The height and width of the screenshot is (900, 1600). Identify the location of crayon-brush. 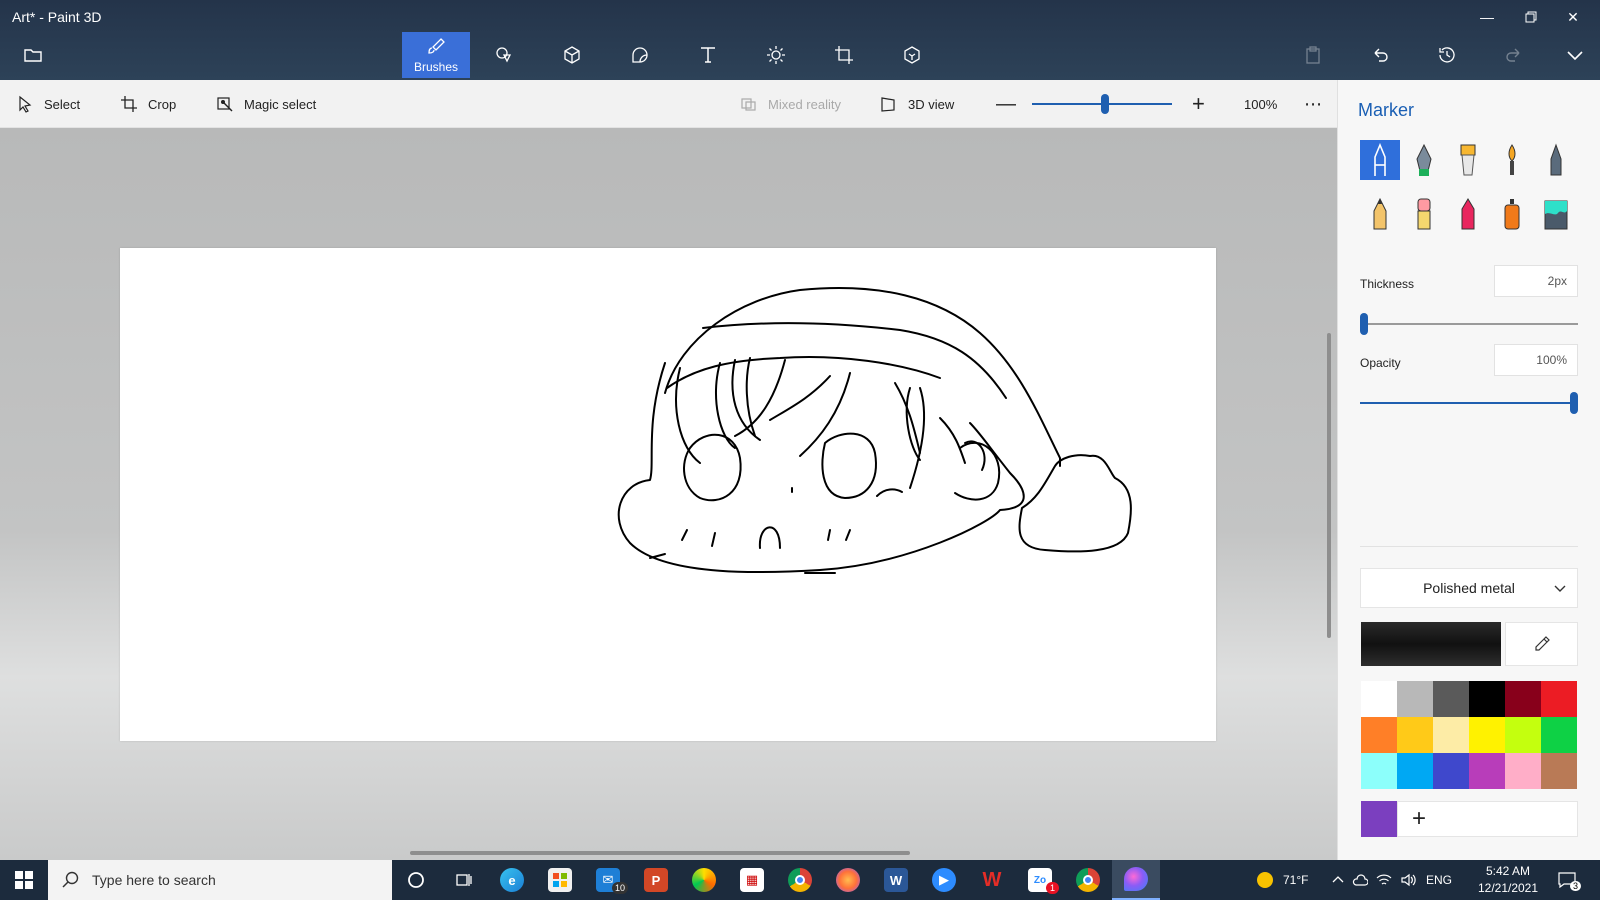
(1468, 214).